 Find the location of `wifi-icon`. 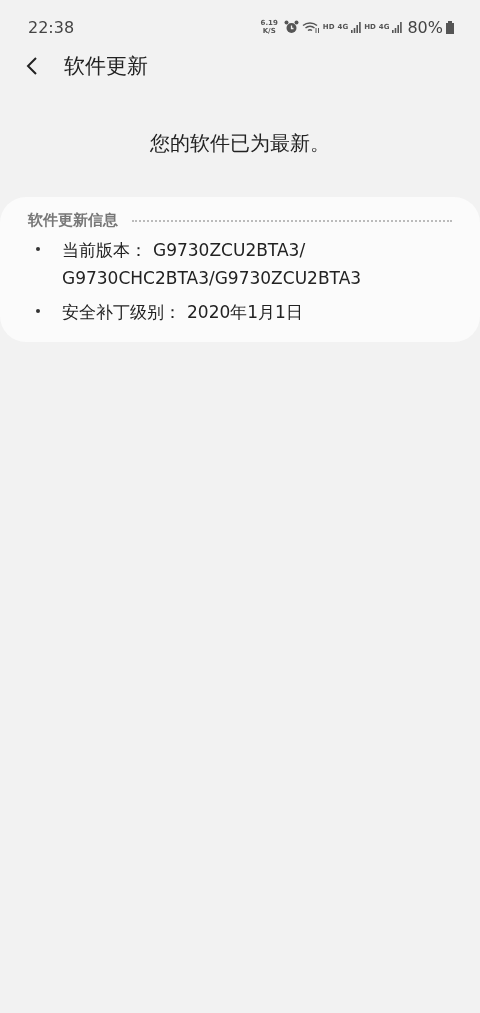

wifi-icon is located at coordinates (310, 27).